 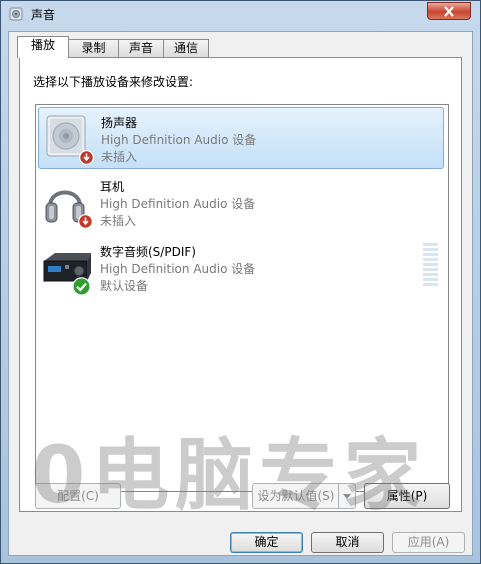 What do you see at coordinates (119, 123) in the screenshot?
I see `device-name: 扬声器` at bounding box center [119, 123].